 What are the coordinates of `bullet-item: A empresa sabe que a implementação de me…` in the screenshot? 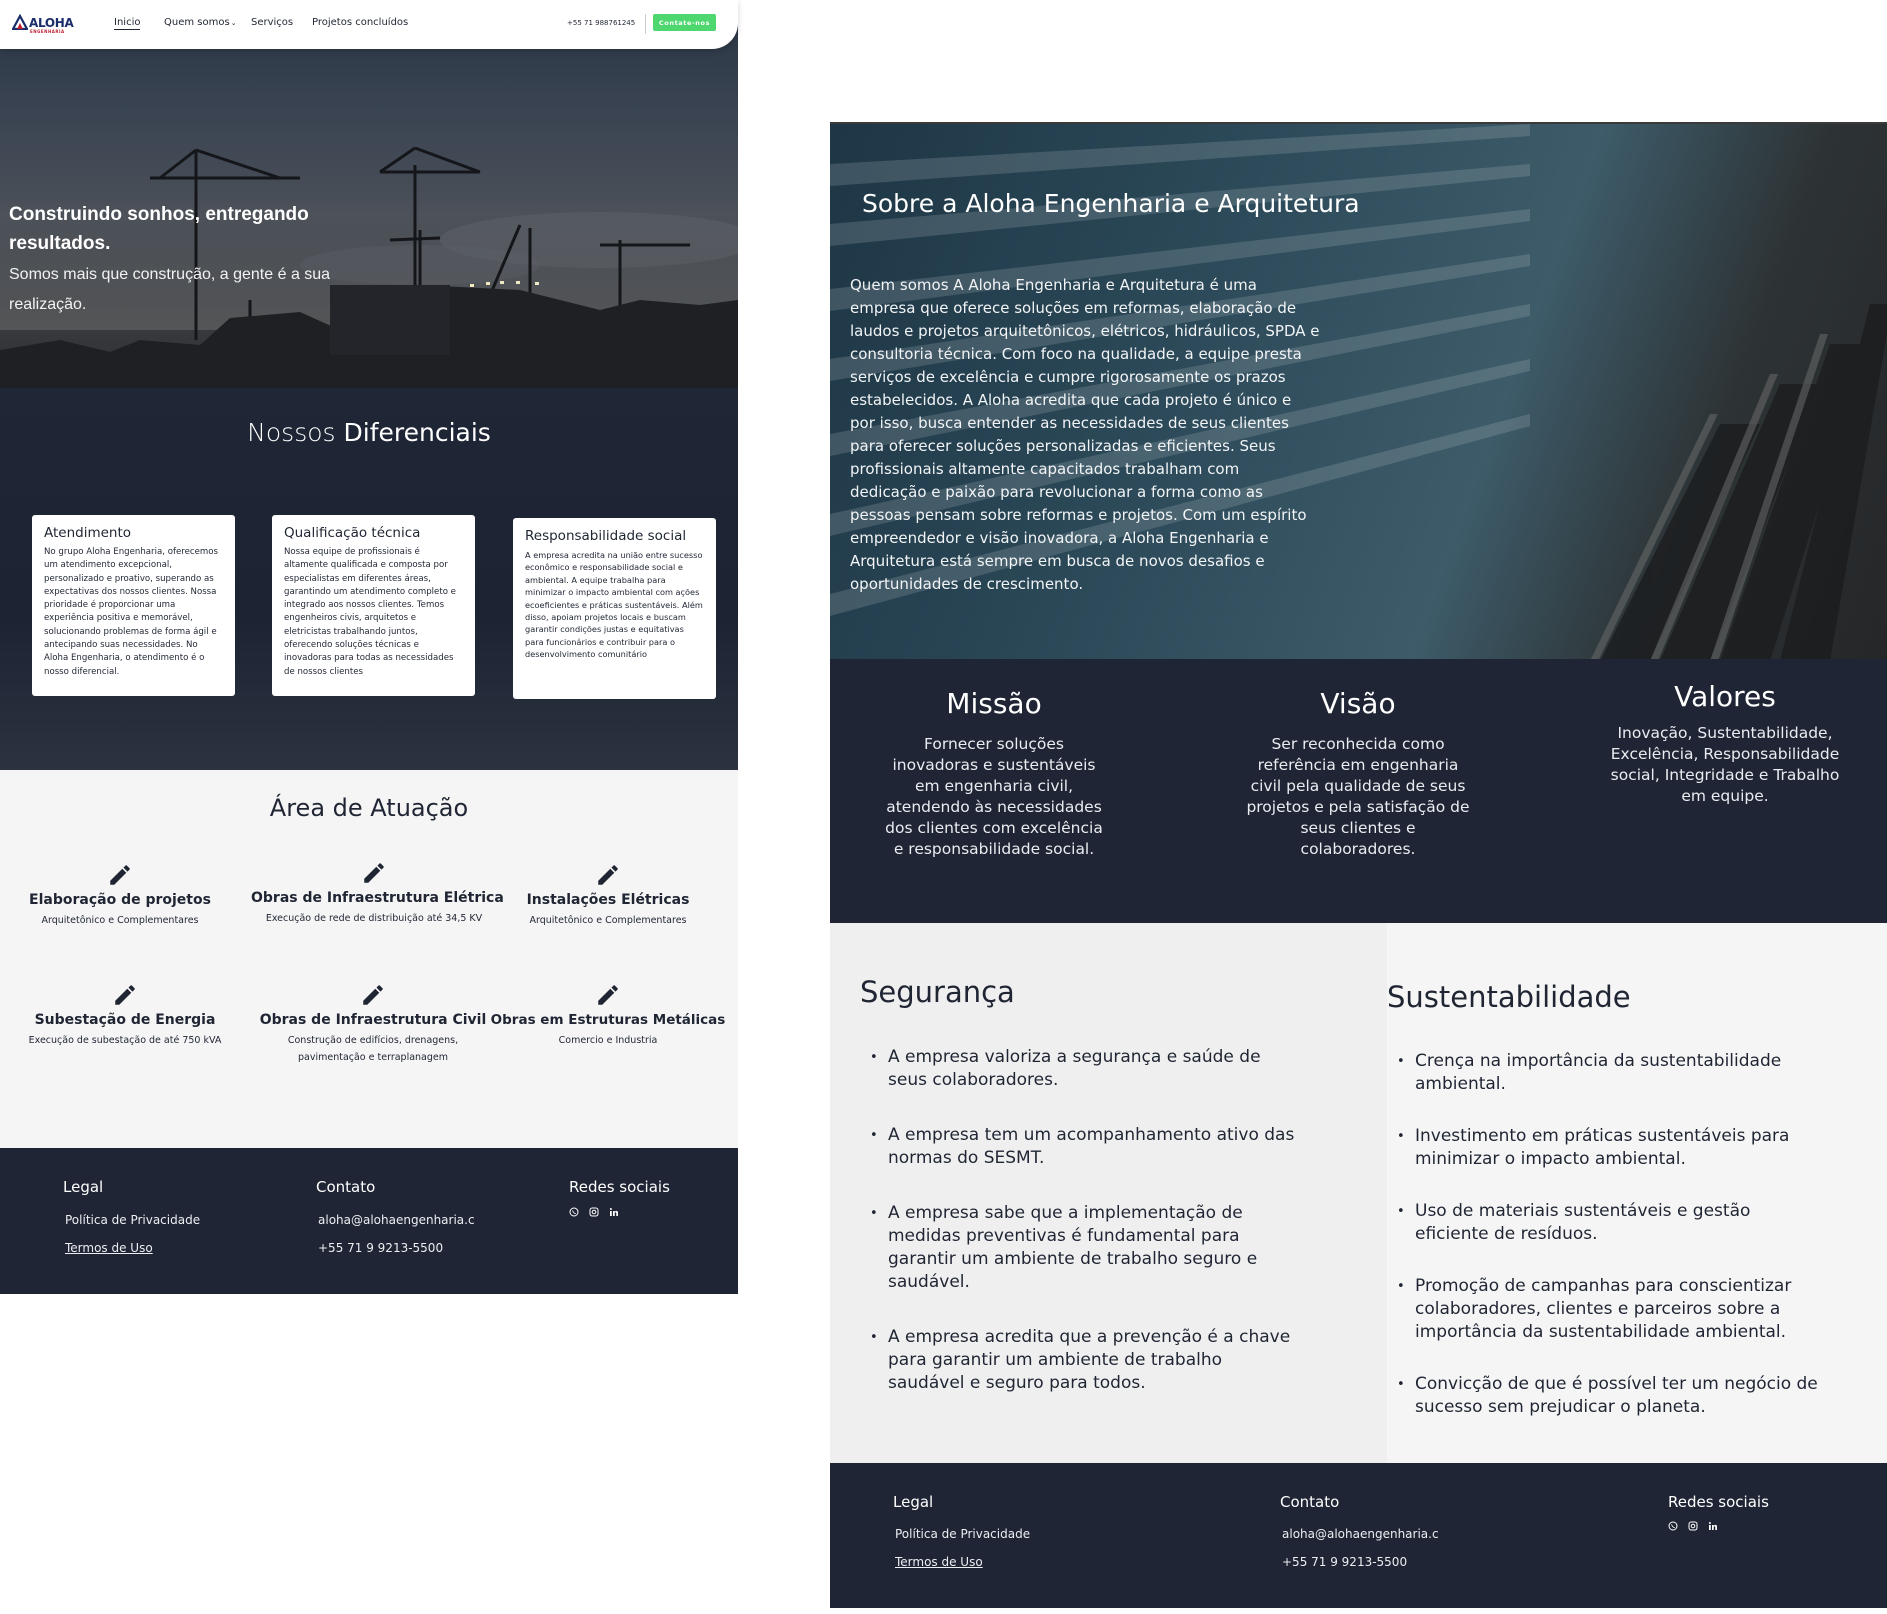 It's located at (1083, 1248).